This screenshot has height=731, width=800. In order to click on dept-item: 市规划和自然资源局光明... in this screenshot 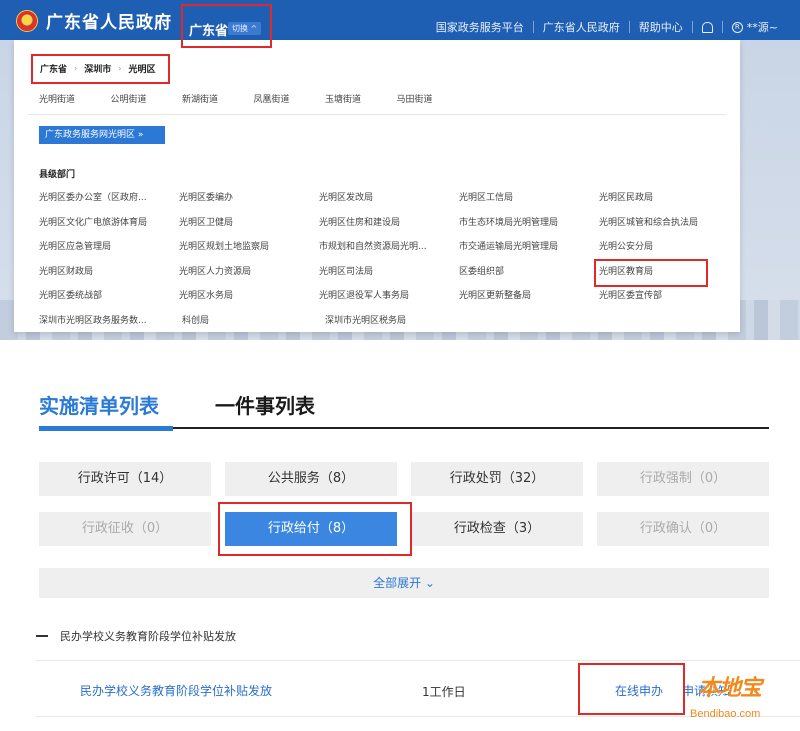, I will do `click(389, 251)`.